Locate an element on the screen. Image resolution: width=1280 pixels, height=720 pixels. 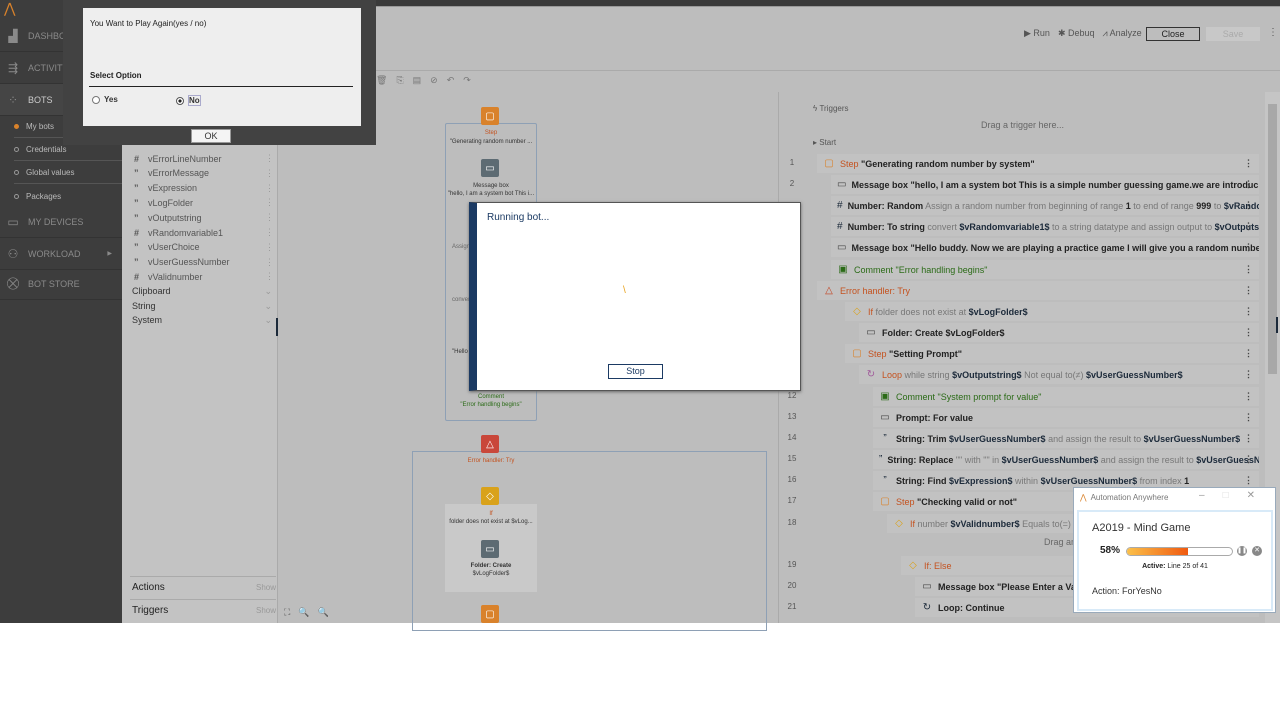
group-clipboard: Clipboard ⌄ is located at coordinates (202, 291).